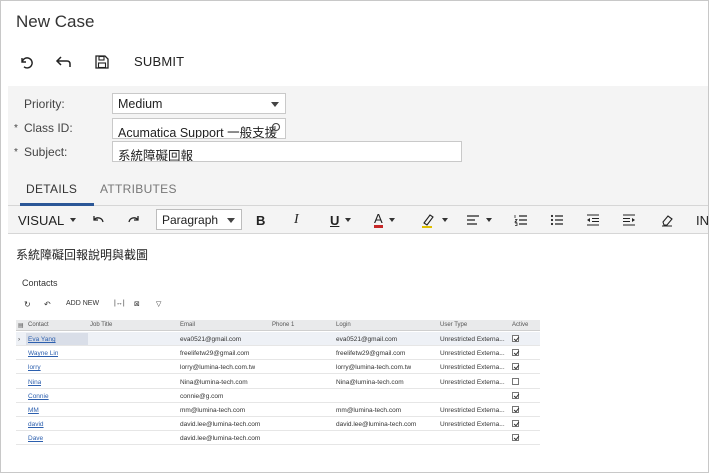 Image resolution: width=709 pixels, height=473 pixels. Describe the element at coordinates (287, 151) in the screenshot. I see `subject-input: 系統障礙回報` at that location.